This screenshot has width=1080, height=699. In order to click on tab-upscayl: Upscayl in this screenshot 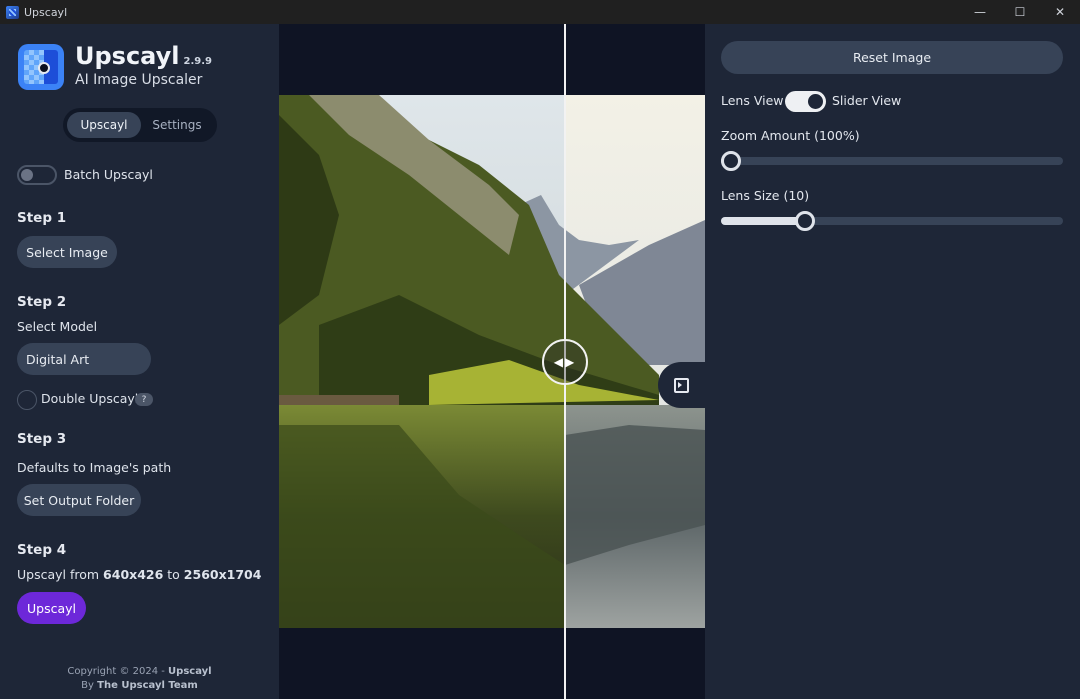, I will do `click(104, 125)`.